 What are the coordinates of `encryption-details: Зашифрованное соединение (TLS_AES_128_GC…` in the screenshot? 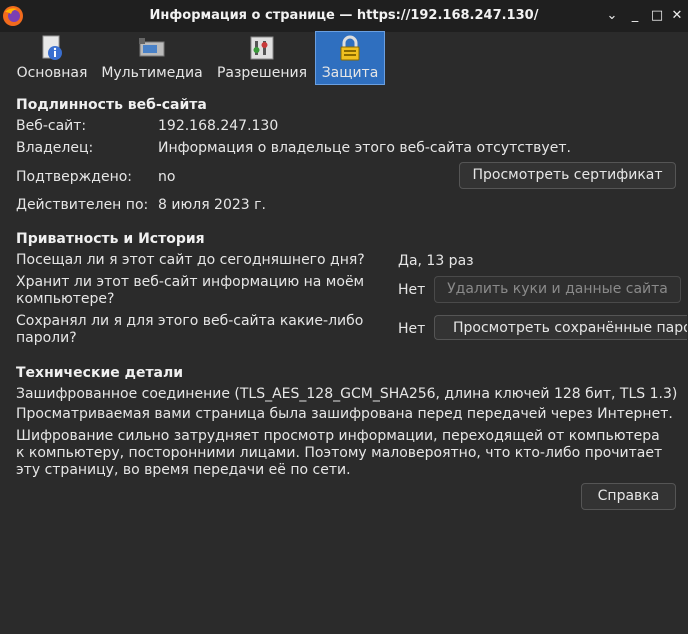 It's located at (347, 394).